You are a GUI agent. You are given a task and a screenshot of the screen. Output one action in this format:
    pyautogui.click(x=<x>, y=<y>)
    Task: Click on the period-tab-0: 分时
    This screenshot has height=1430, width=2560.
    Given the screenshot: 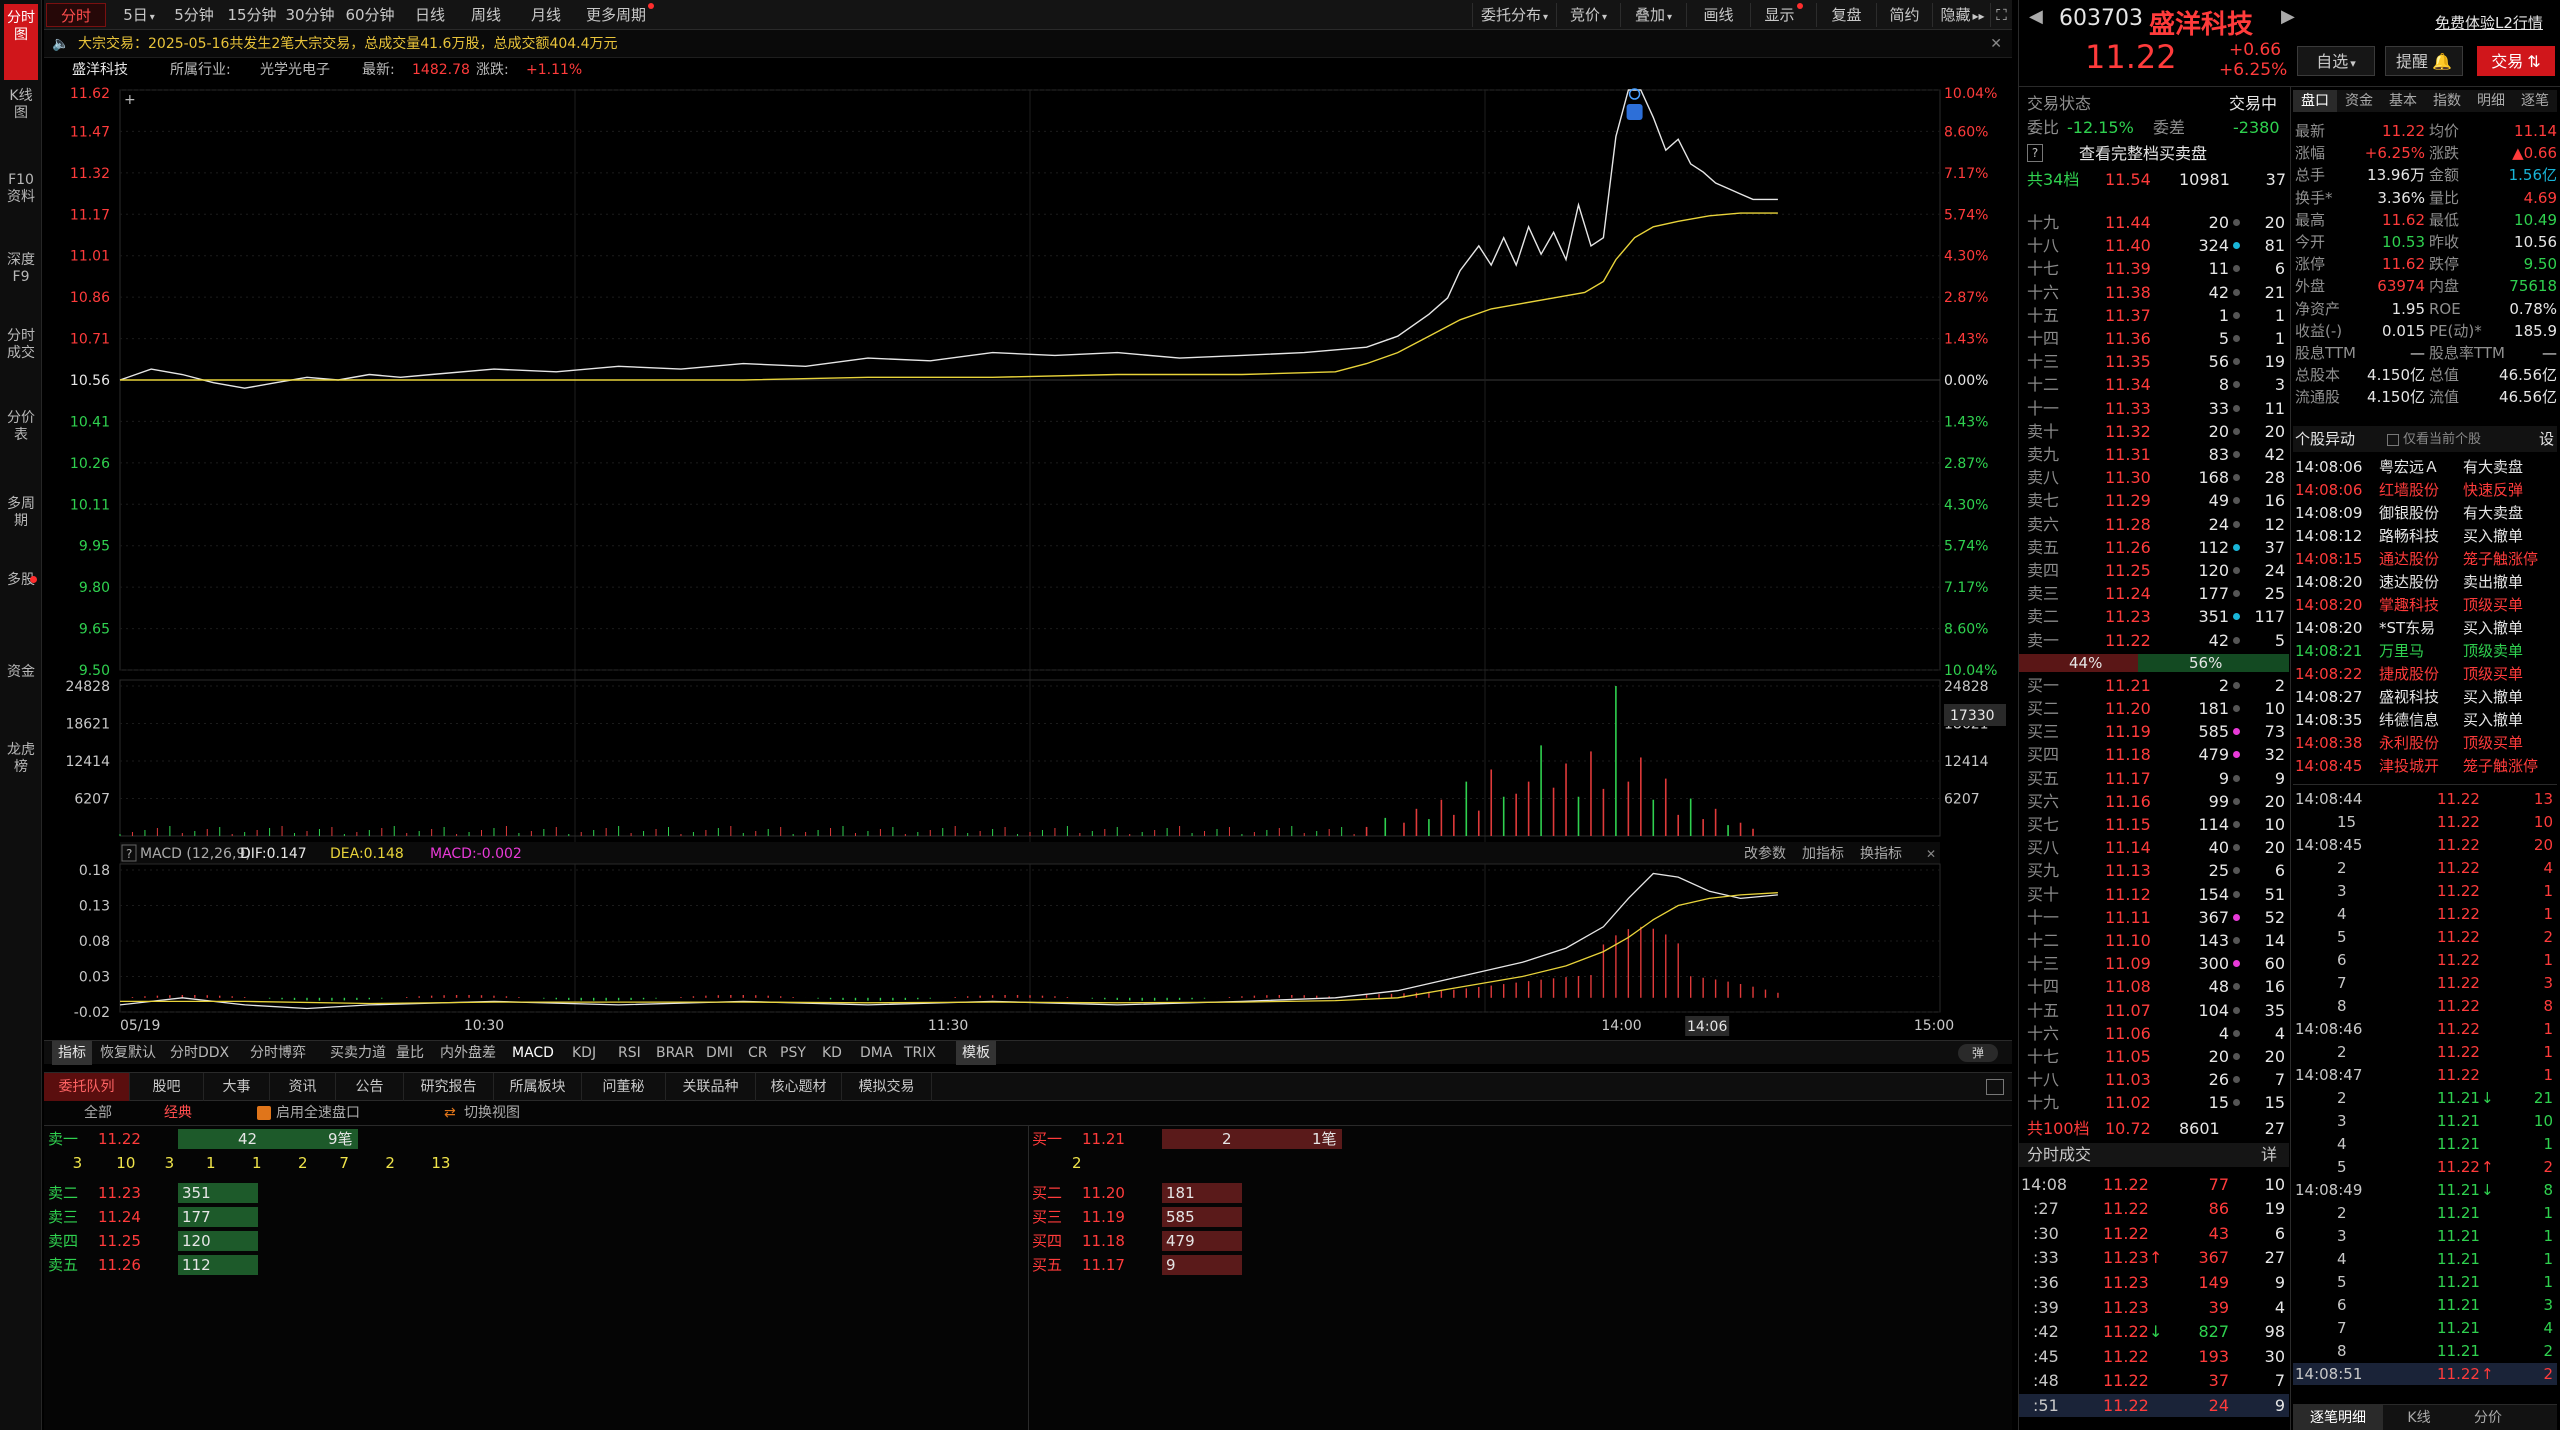 What is the action you would take?
    pyautogui.click(x=76, y=15)
    